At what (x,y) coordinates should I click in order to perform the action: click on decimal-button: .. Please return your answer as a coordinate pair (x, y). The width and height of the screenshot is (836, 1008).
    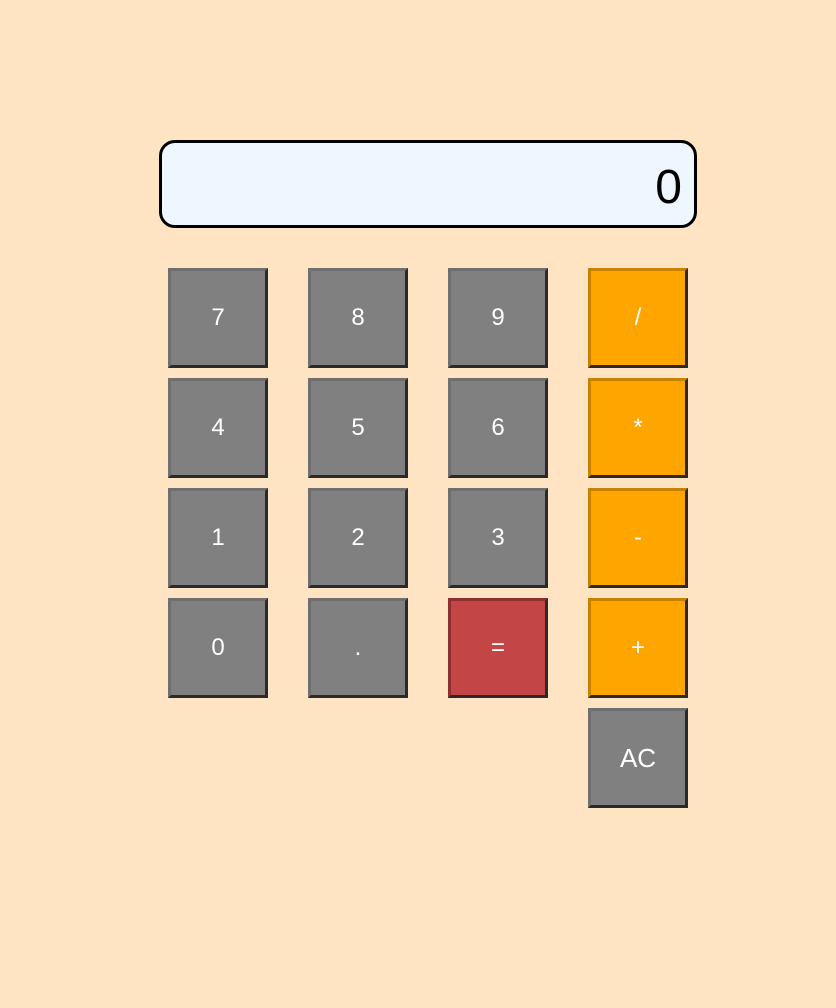
    Looking at the image, I should click on (358, 648).